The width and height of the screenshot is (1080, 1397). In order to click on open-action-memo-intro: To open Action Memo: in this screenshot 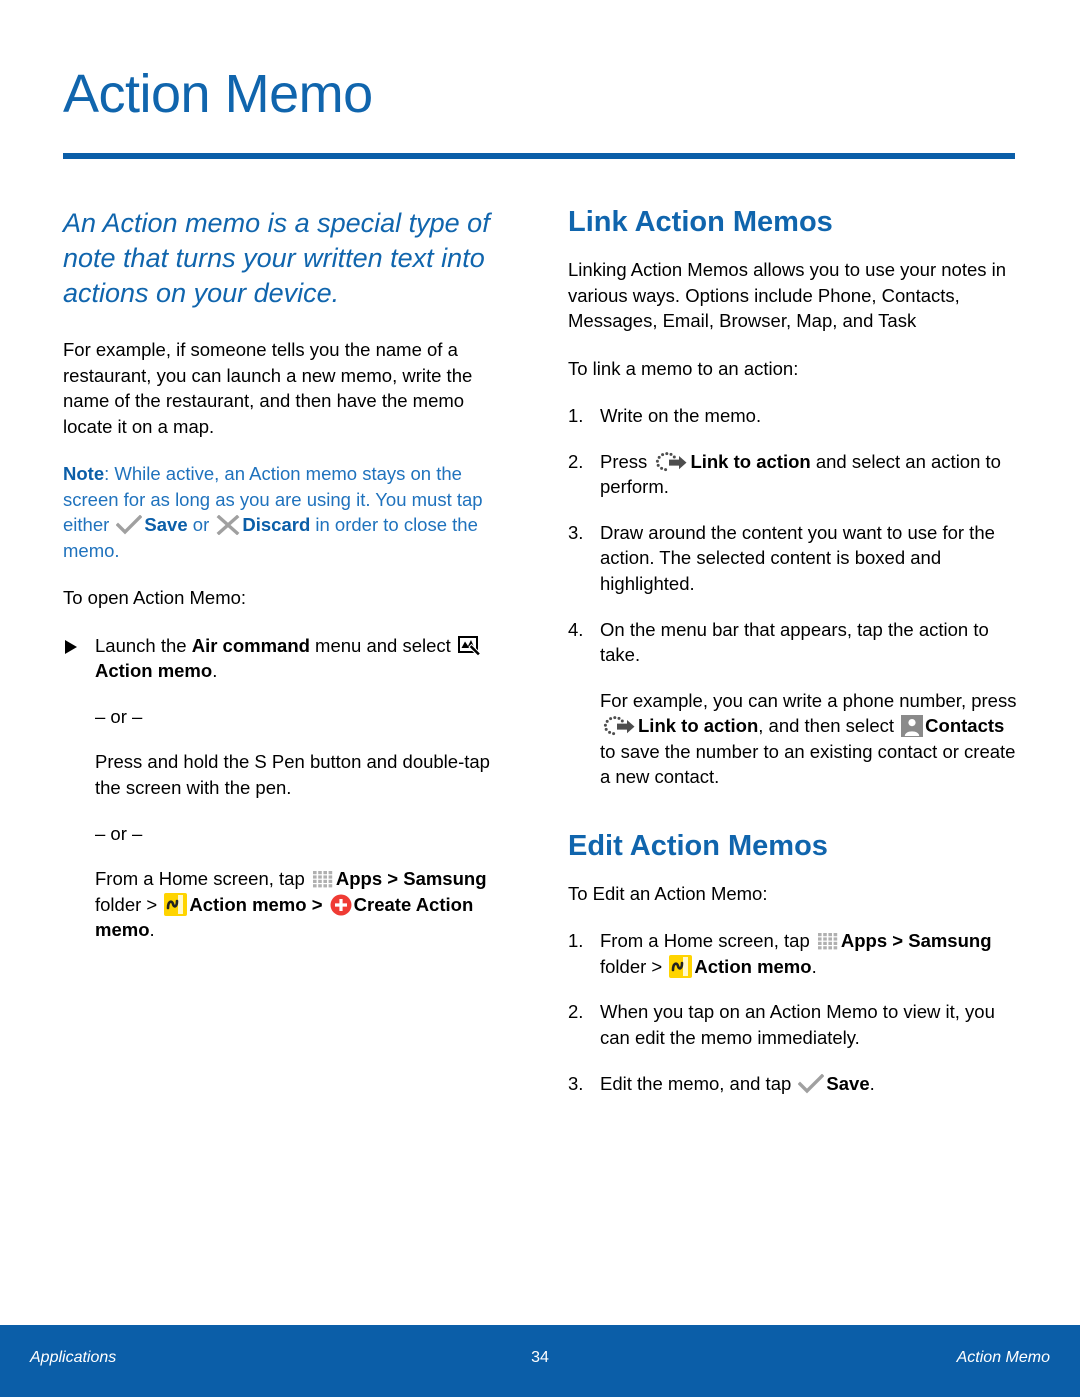, I will do `click(155, 598)`.